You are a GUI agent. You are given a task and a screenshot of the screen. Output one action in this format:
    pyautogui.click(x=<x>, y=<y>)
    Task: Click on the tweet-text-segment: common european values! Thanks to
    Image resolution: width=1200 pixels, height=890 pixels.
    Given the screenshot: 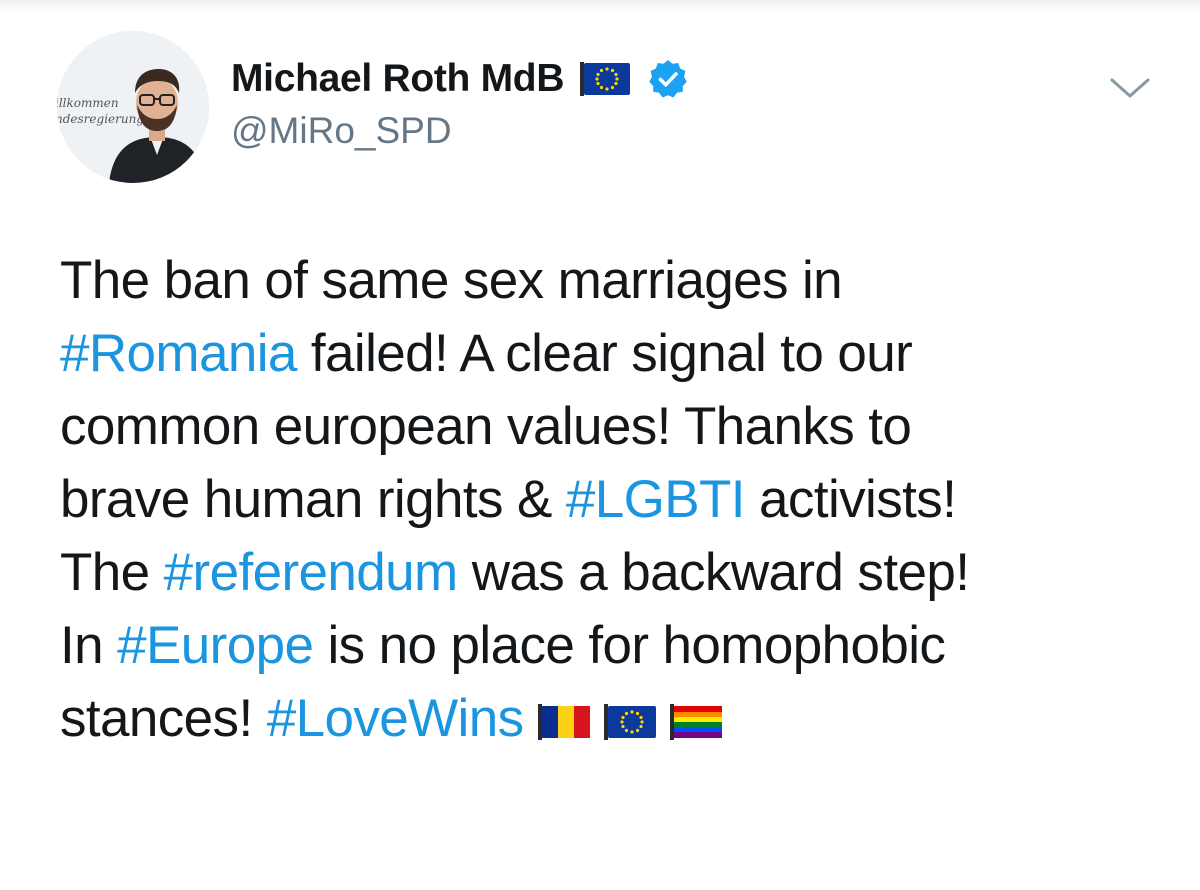 What is the action you would take?
    pyautogui.click(x=486, y=426)
    